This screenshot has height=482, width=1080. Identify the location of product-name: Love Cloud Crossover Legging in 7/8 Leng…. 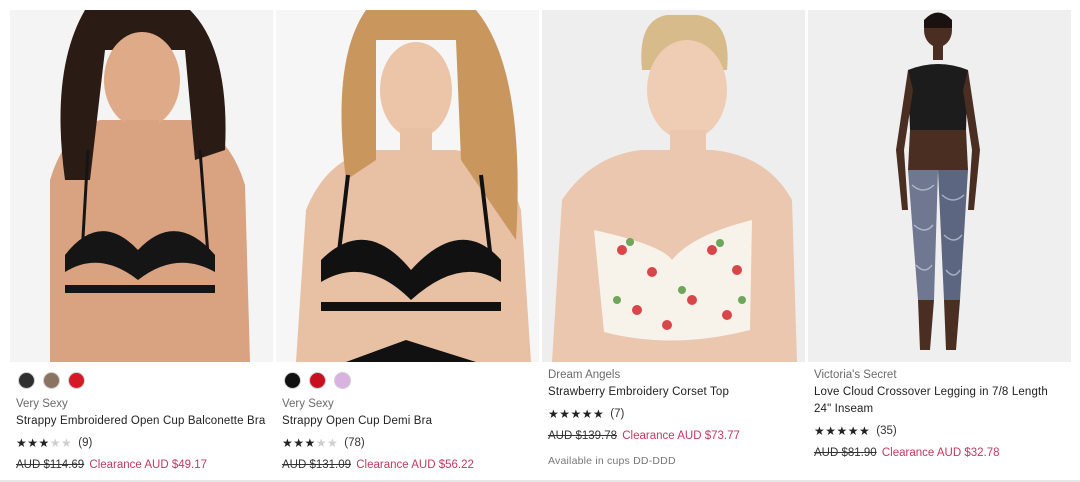
(940, 401).